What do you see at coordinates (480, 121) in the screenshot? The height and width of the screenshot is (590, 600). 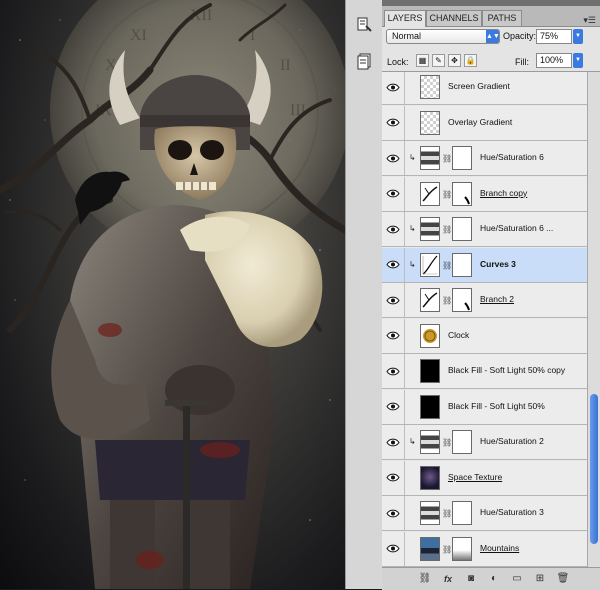 I see `layer-name: Overlay Gradient` at bounding box center [480, 121].